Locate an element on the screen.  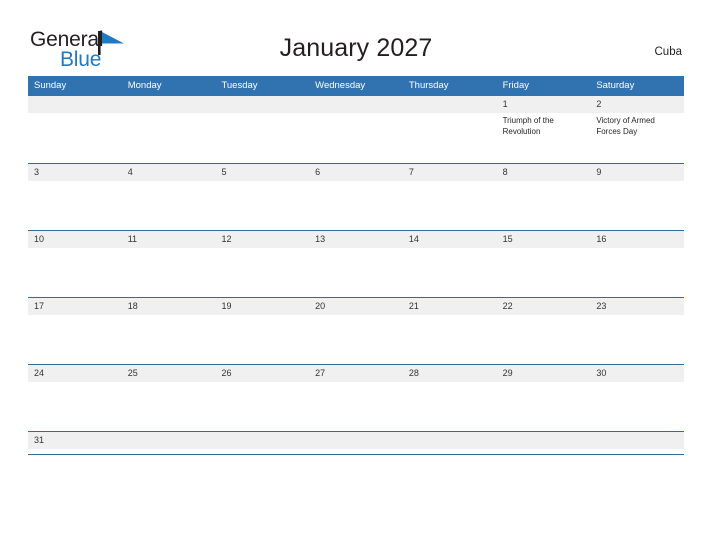
calendar-day-cell: 29 is located at coordinates (543, 398).